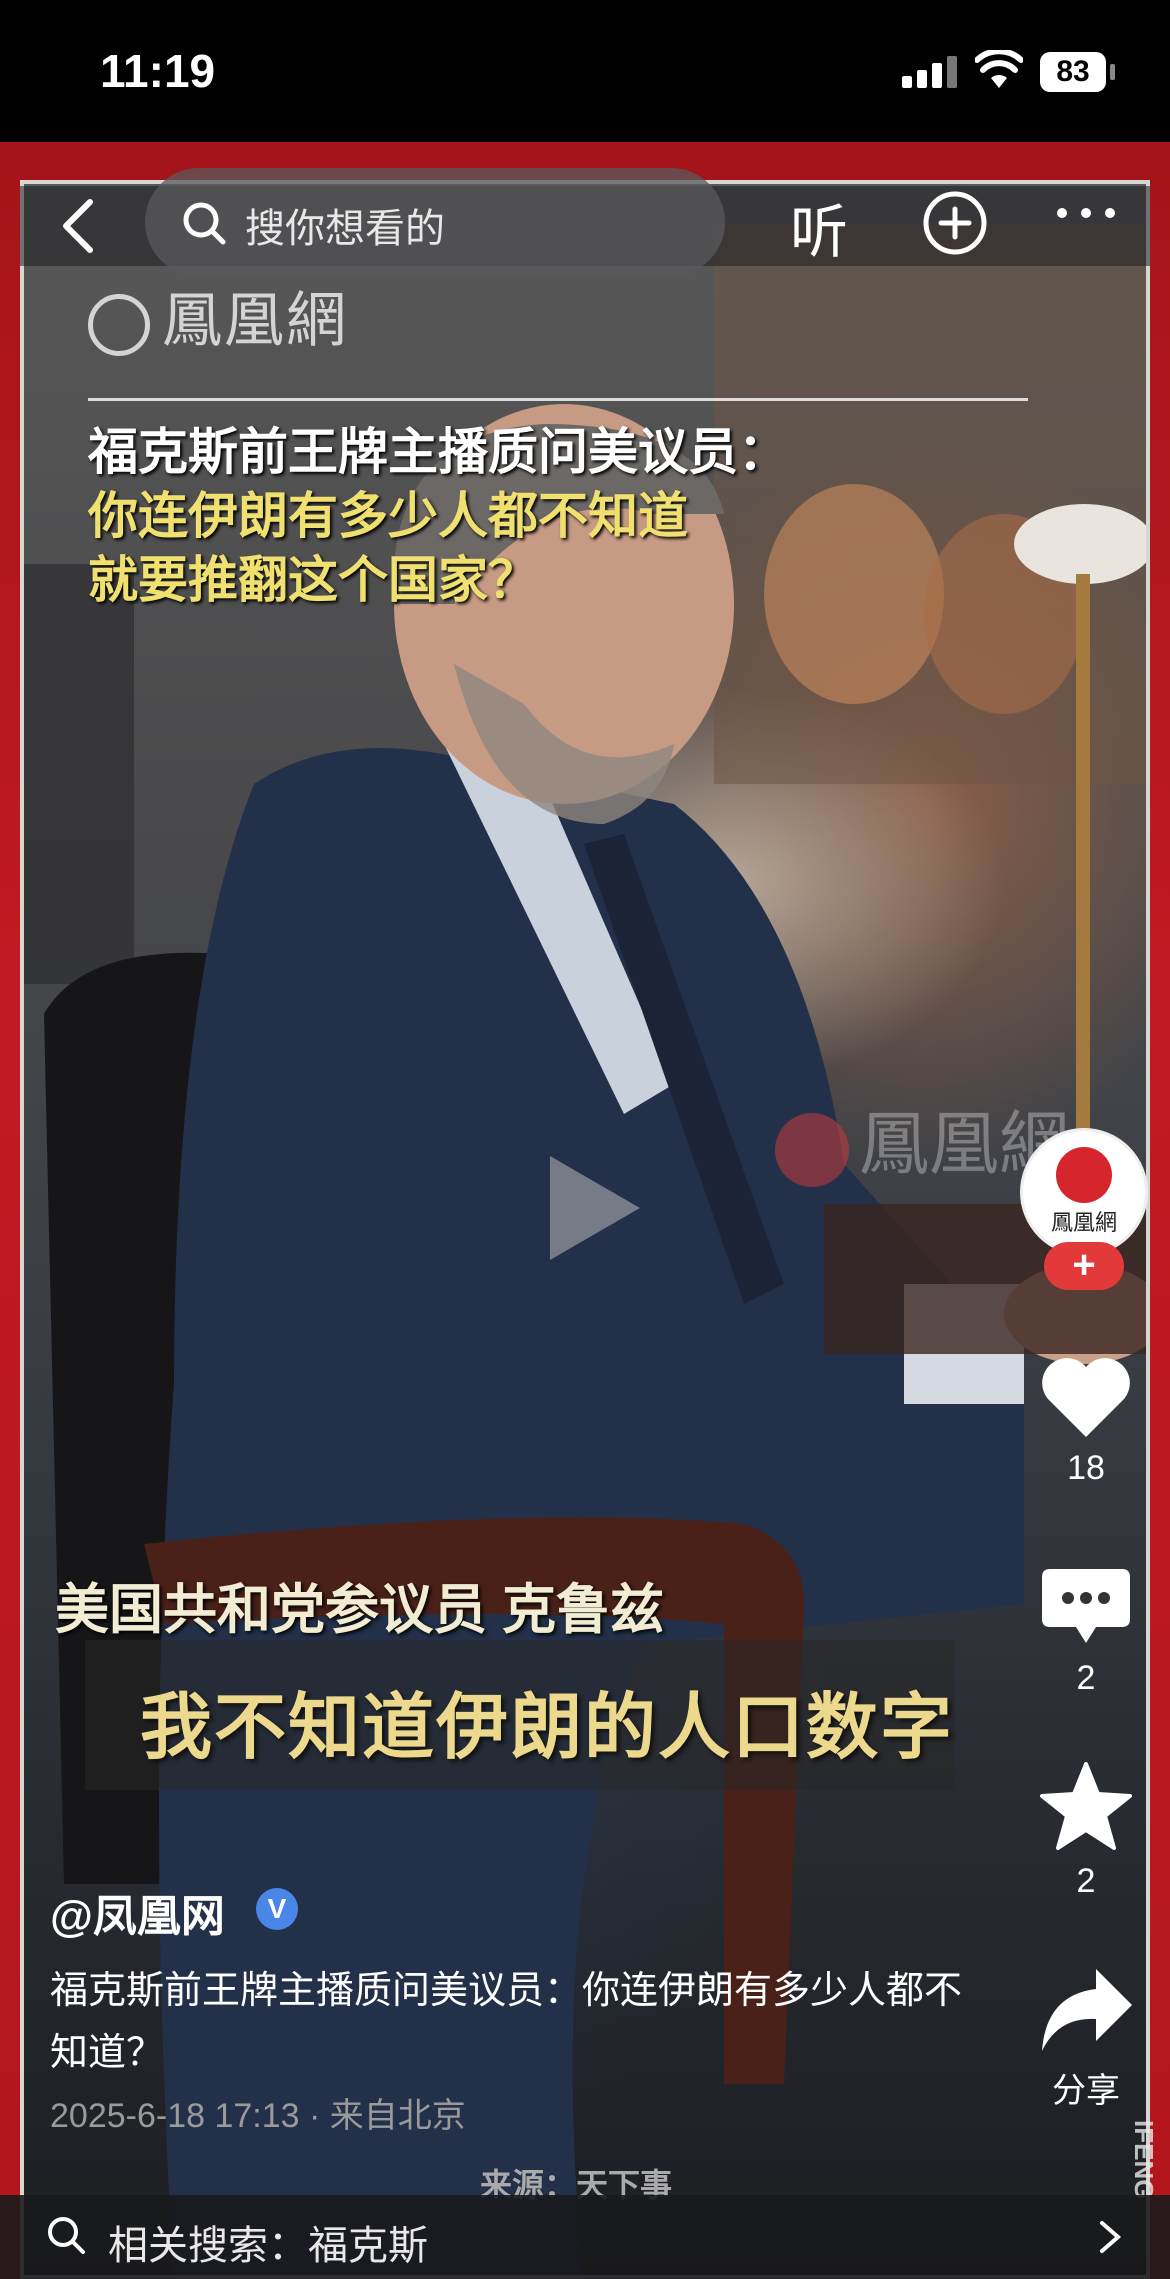  What do you see at coordinates (812, 1150) in the screenshot?
I see `watermark-swirl-icon` at bounding box center [812, 1150].